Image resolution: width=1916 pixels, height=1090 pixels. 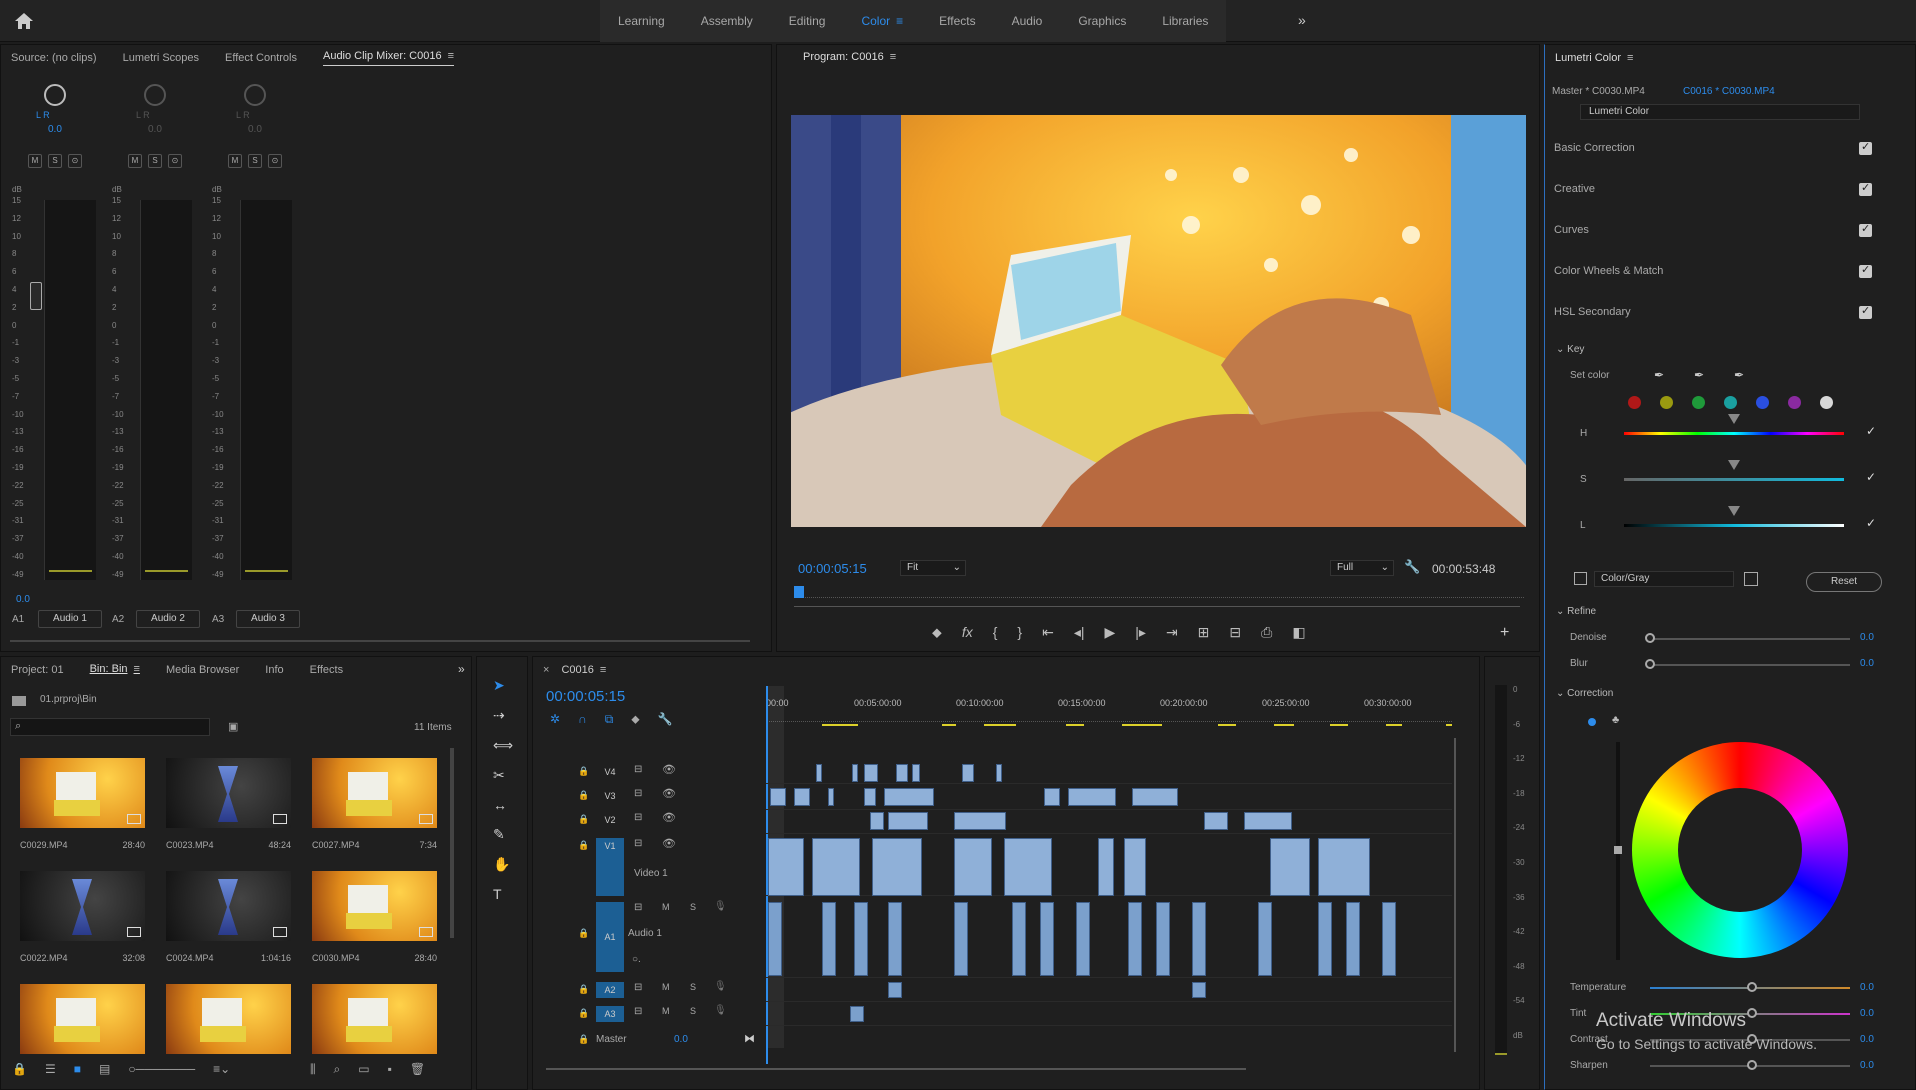 I want to click on refine-section: ⌄ Refine, so click(x=1576, y=611).